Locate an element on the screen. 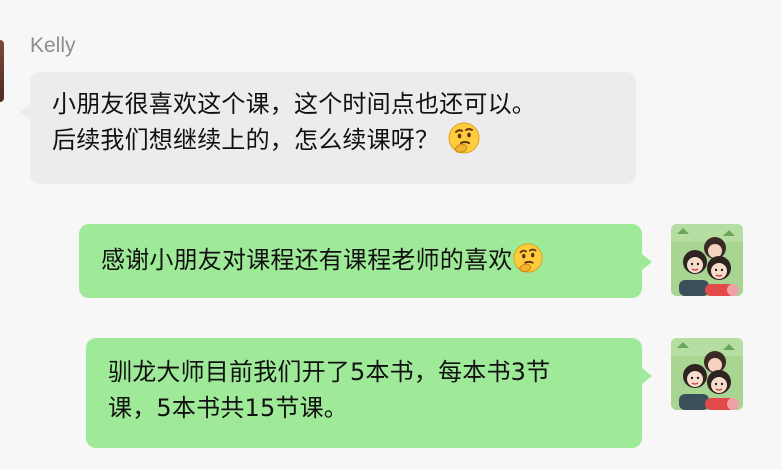  message-line: 小朋友很喜欢这个课，这个时间点也还可以。 is located at coordinates (294, 104).